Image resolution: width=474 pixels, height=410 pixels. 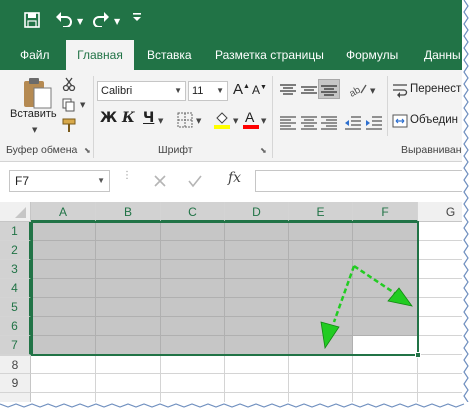 What do you see at coordinates (63, 345) in the screenshot?
I see `cell-a7` at bounding box center [63, 345].